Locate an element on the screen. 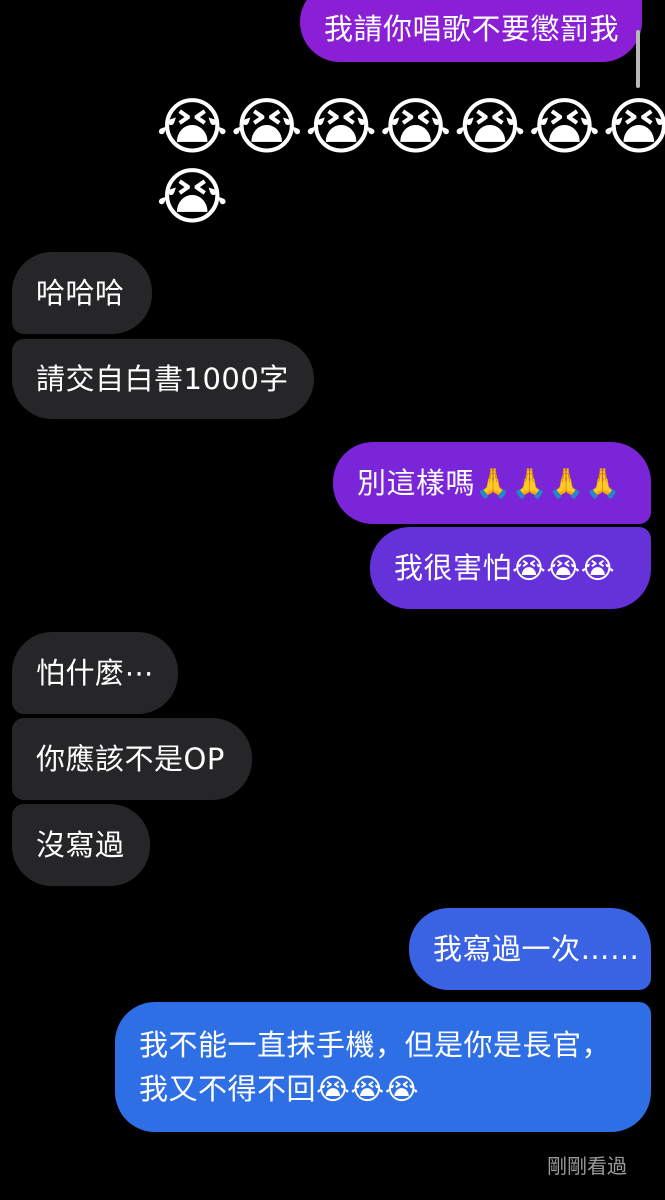  incoming-message-bubble: 怕什麼⋯ is located at coordinates (95, 673).